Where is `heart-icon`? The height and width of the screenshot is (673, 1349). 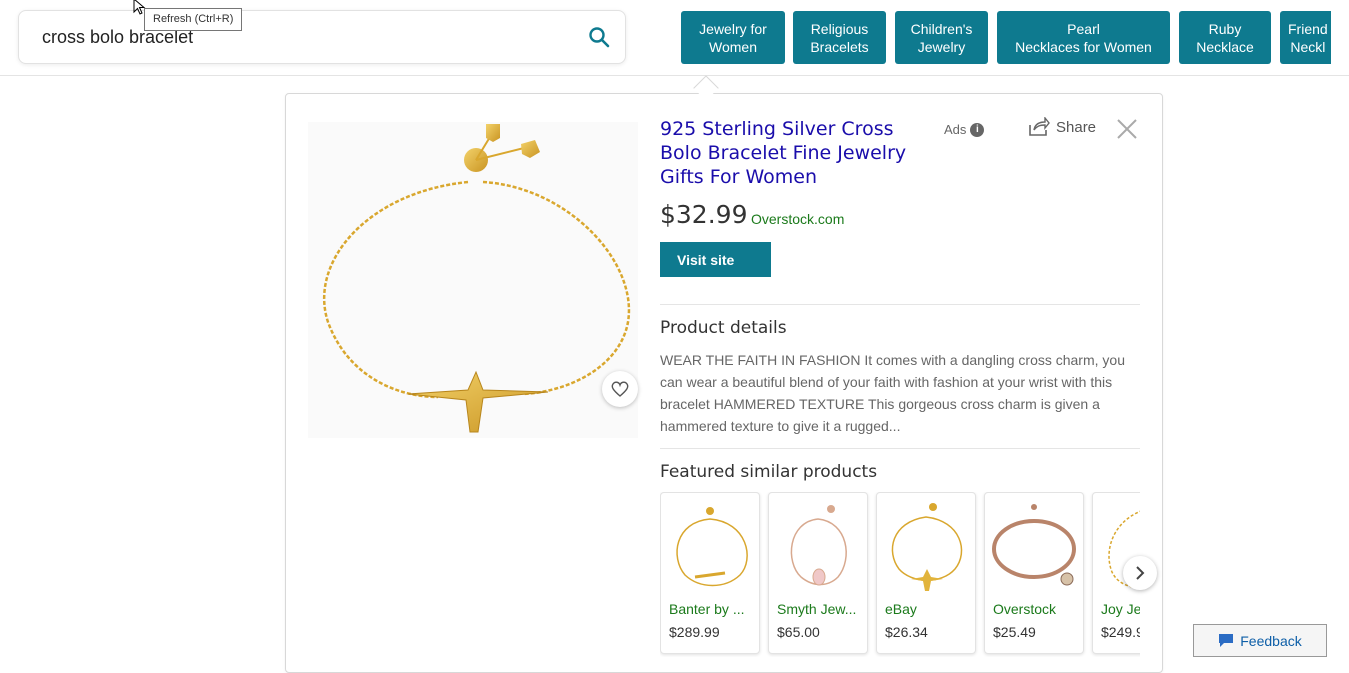 heart-icon is located at coordinates (620, 389).